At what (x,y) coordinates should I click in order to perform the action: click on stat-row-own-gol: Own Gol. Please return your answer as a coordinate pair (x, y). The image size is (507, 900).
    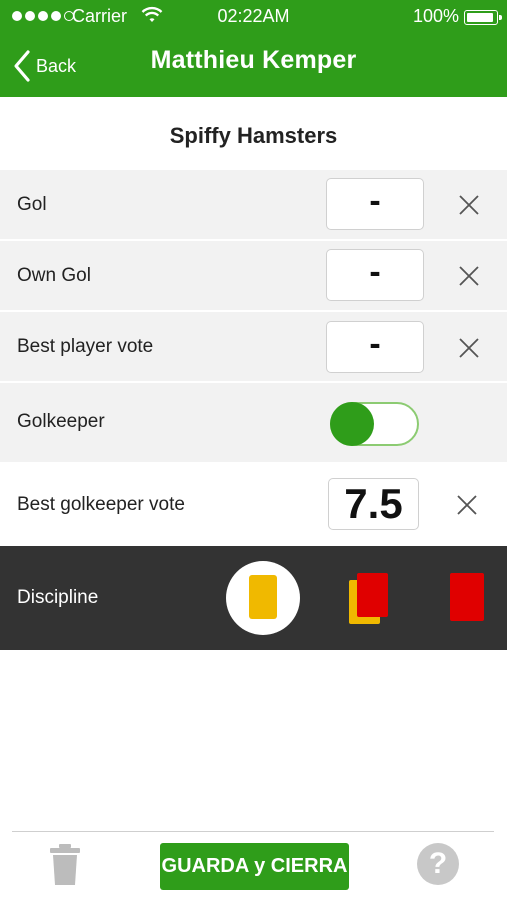
    Looking at the image, I should click on (253, 276).